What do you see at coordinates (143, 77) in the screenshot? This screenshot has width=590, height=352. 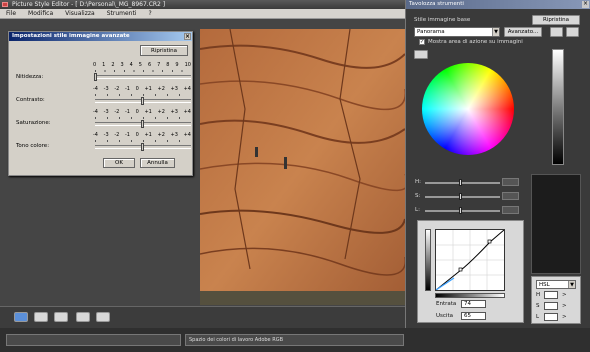 I see `sharpness-slider` at bounding box center [143, 77].